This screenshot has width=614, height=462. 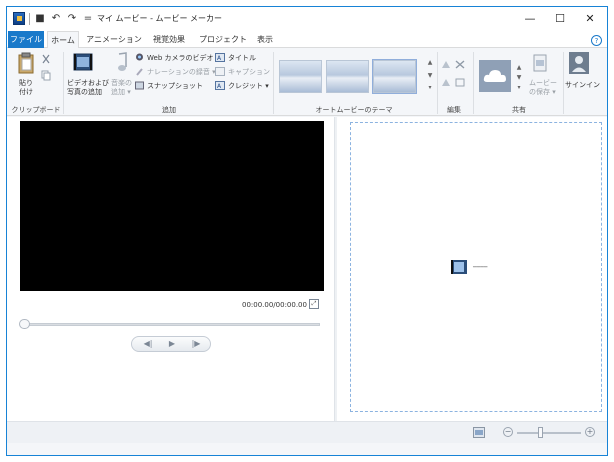 What do you see at coordinates (46, 75) in the screenshot?
I see `copy-icon` at bounding box center [46, 75].